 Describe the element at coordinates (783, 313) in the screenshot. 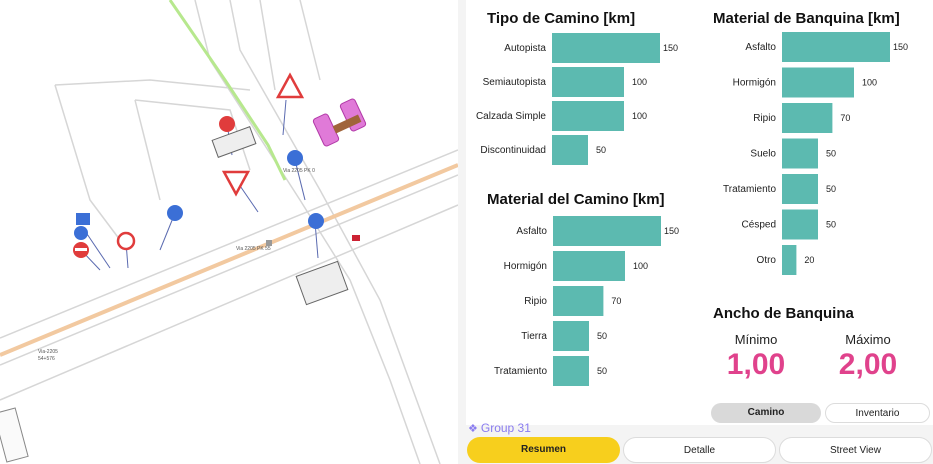

I see `ancho-banquina-title: Ancho de Banquina` at that location.